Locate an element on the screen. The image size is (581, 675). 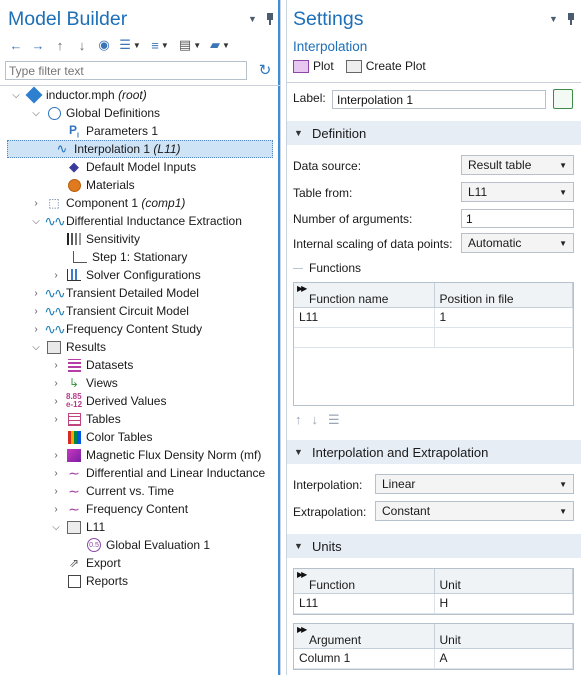
tree-node-magnetic-flux: › Magnetic Flux Density Norm (mf) is located at coordinates (155, 455).